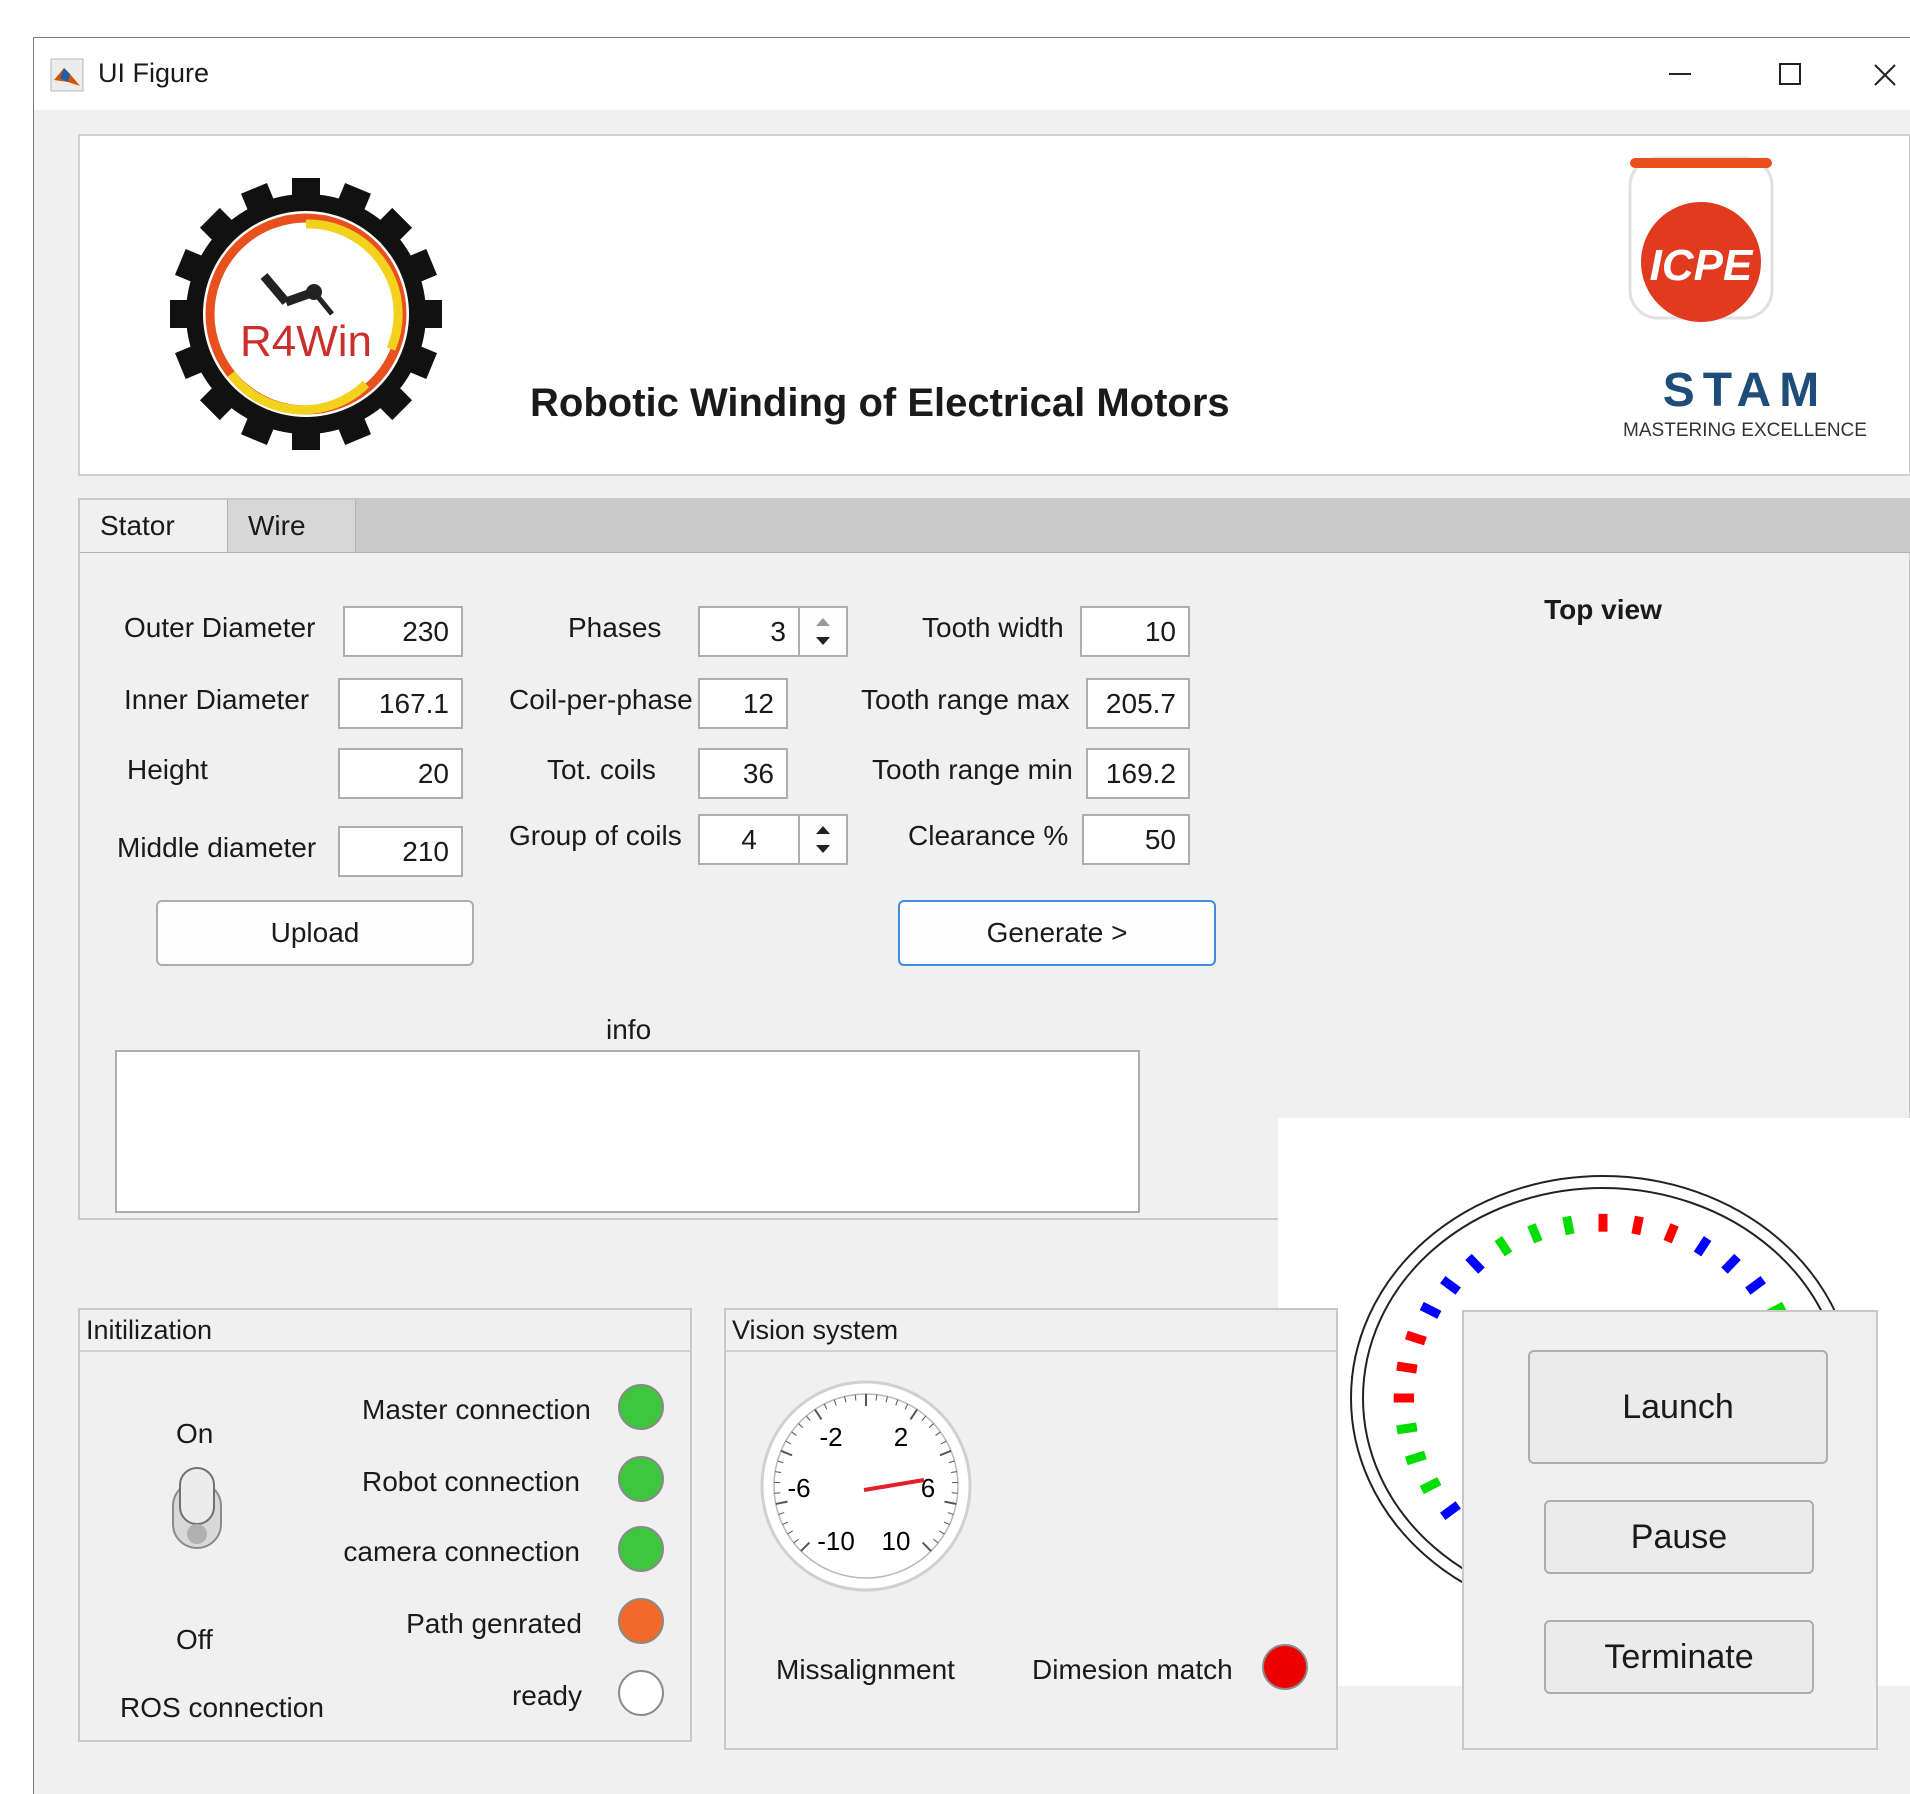  What do you see at coordinates (461, 1552) in the screenshot?
I see `camera-connection-label: camera connection` at bounding box center [461, 1552].